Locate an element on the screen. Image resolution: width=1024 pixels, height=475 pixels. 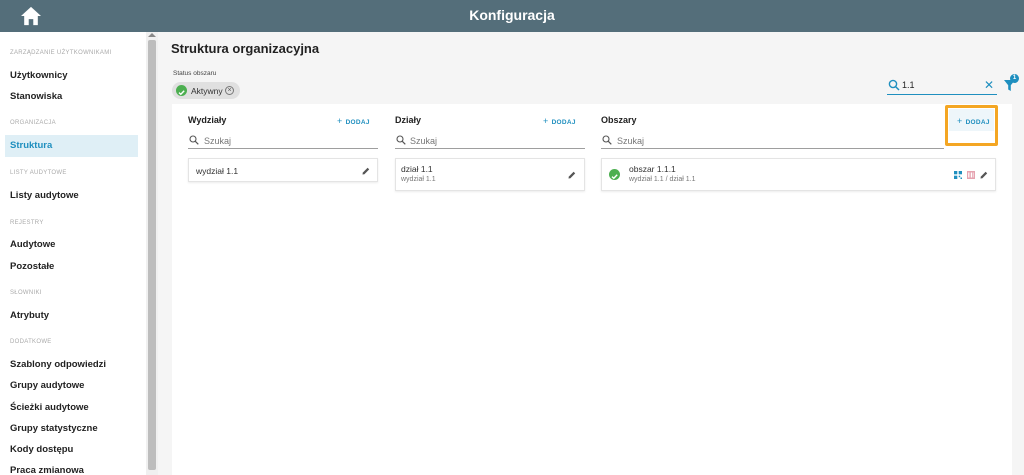
barcode-icon is located at coordinates (971, 175).